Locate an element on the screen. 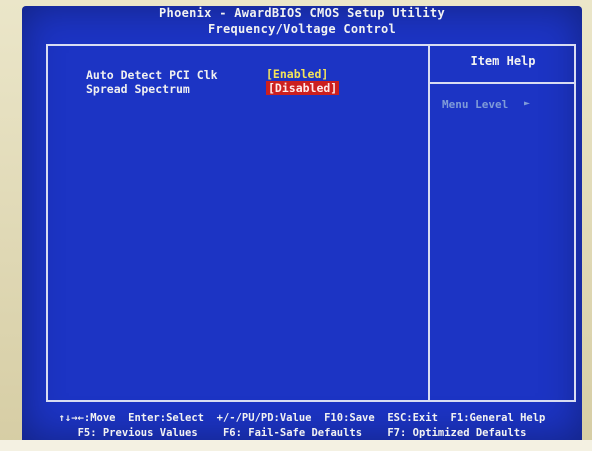  setting-label-spread-spectrum: Spread Spectrum is located at coordinates (138, 89).